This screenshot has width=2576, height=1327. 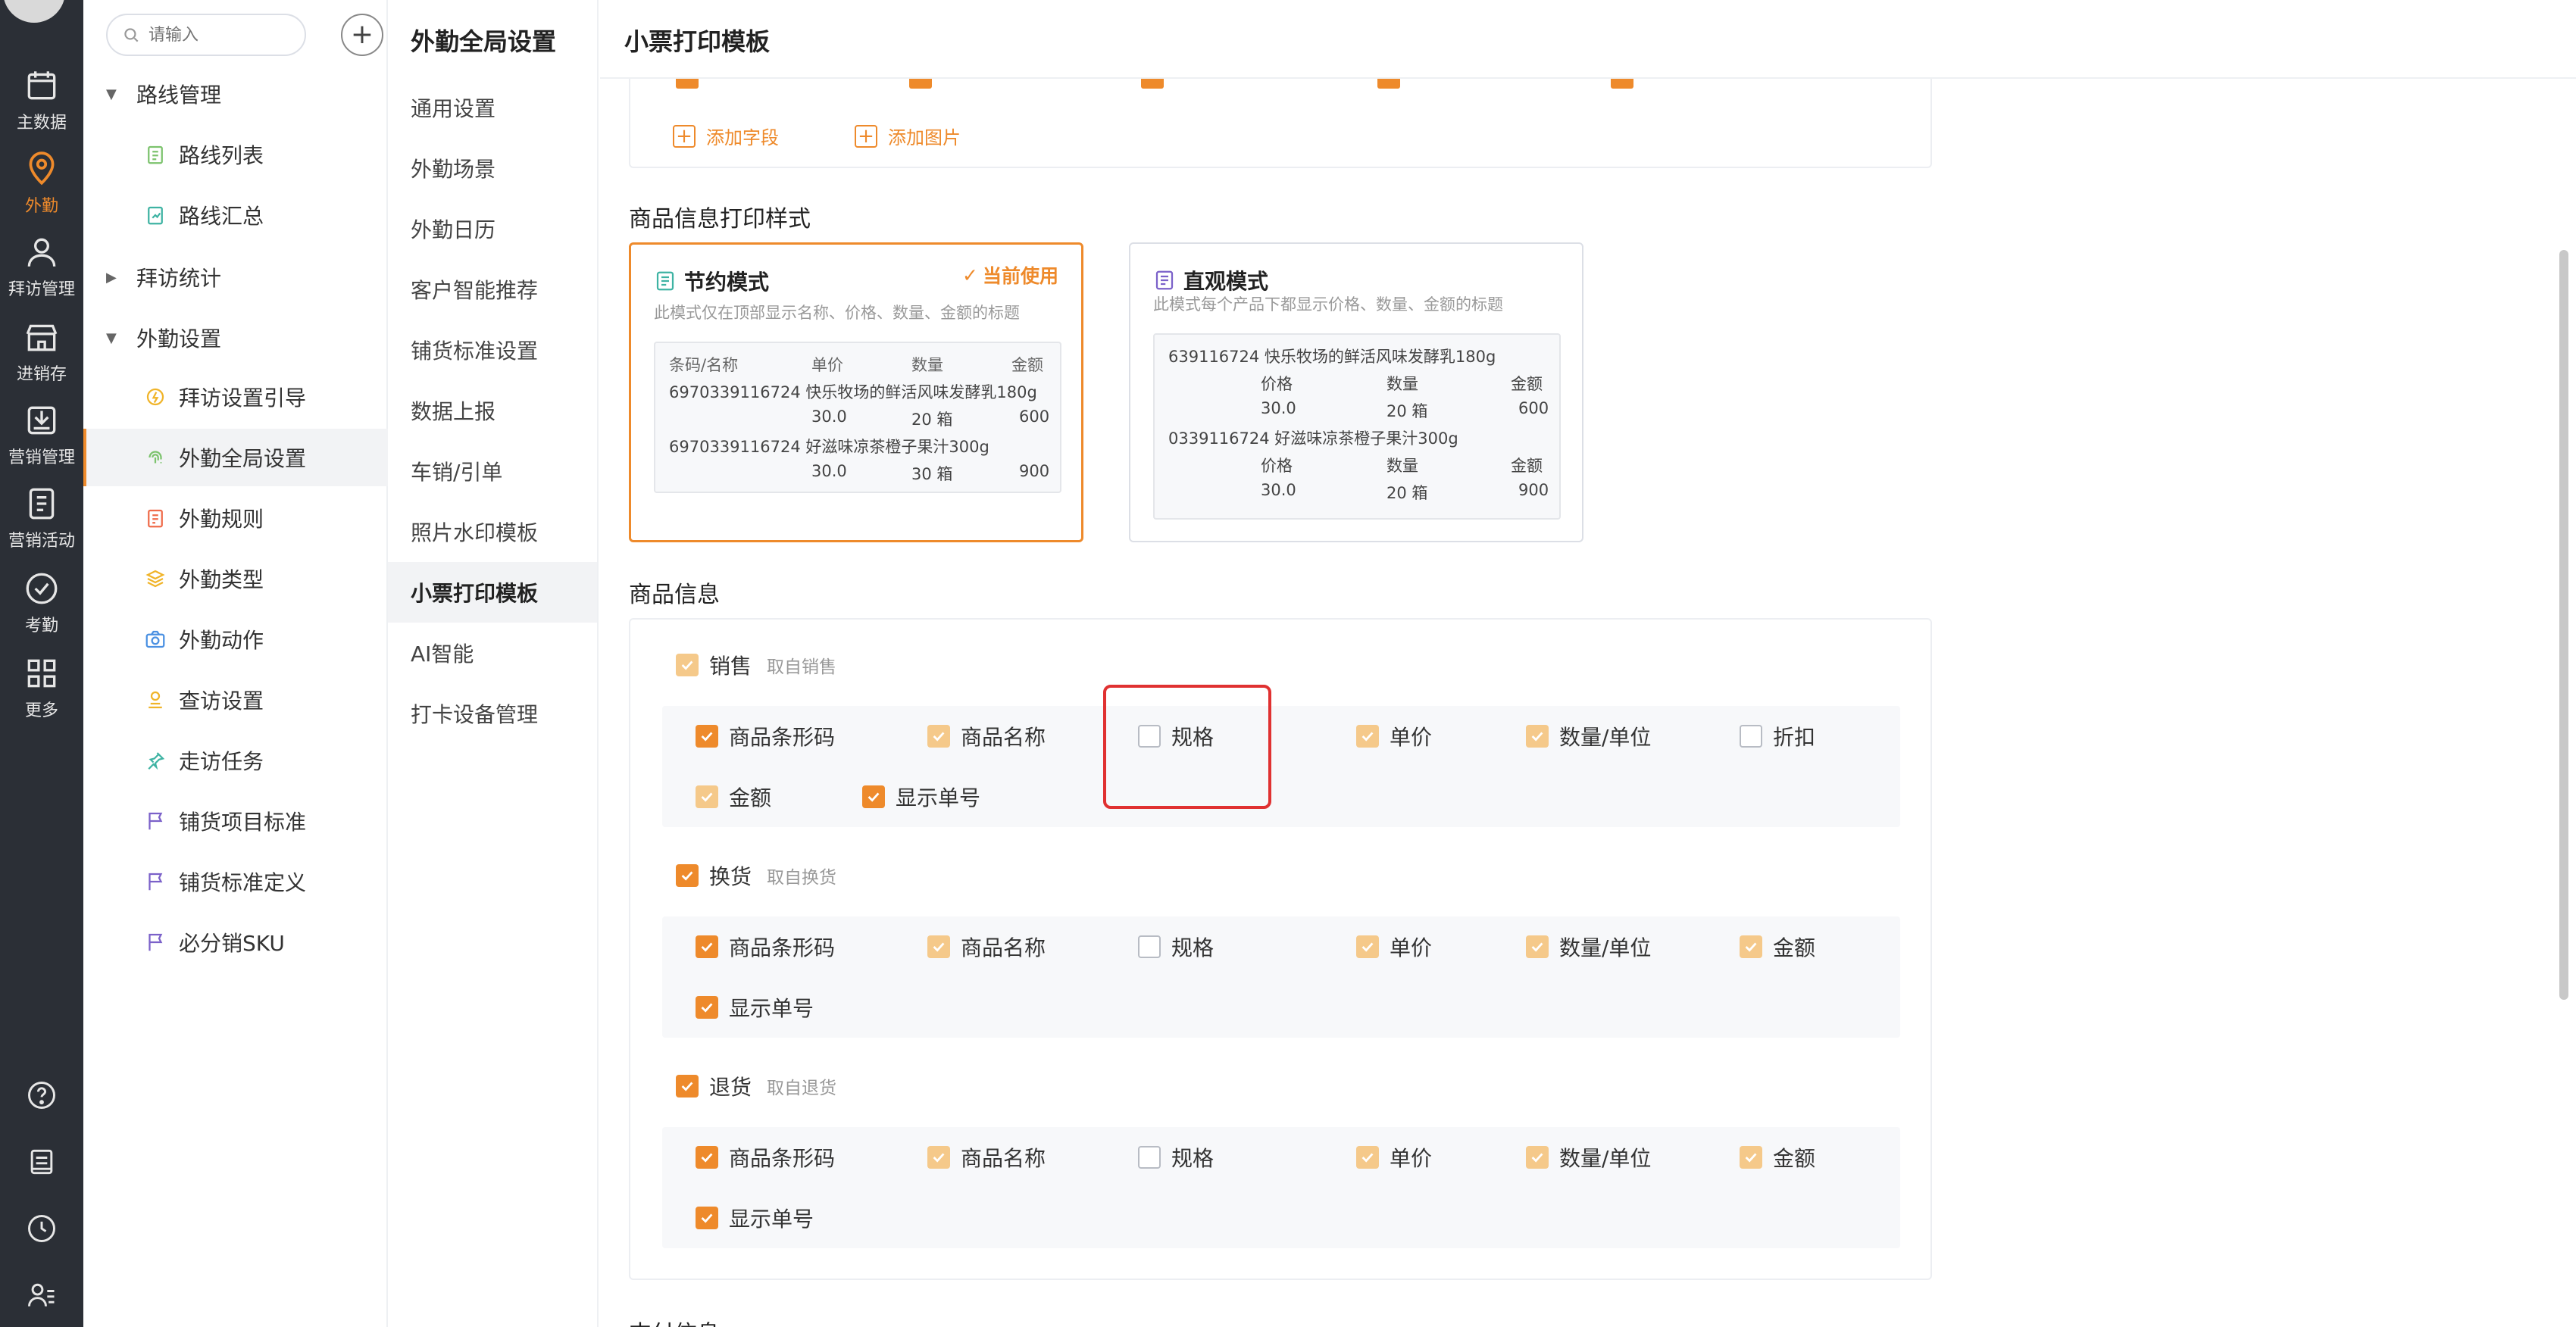 What do you see at coordinates (493, 532) in the screenshot?
I see `submenu-item-watermark: 照片水印模板` at bounding box center [493, 532].